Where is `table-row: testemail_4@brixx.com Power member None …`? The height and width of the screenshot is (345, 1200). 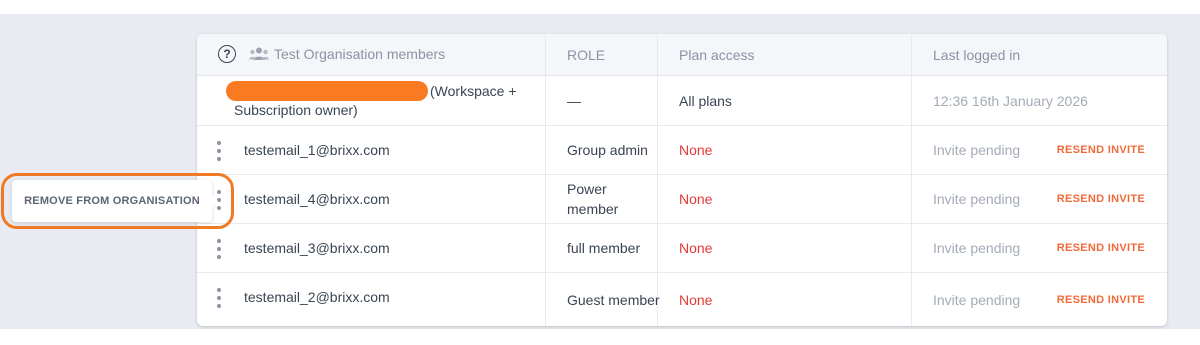 table-row: testemail_4@brixx.com Power member None … is located at coordinates (682, 199).